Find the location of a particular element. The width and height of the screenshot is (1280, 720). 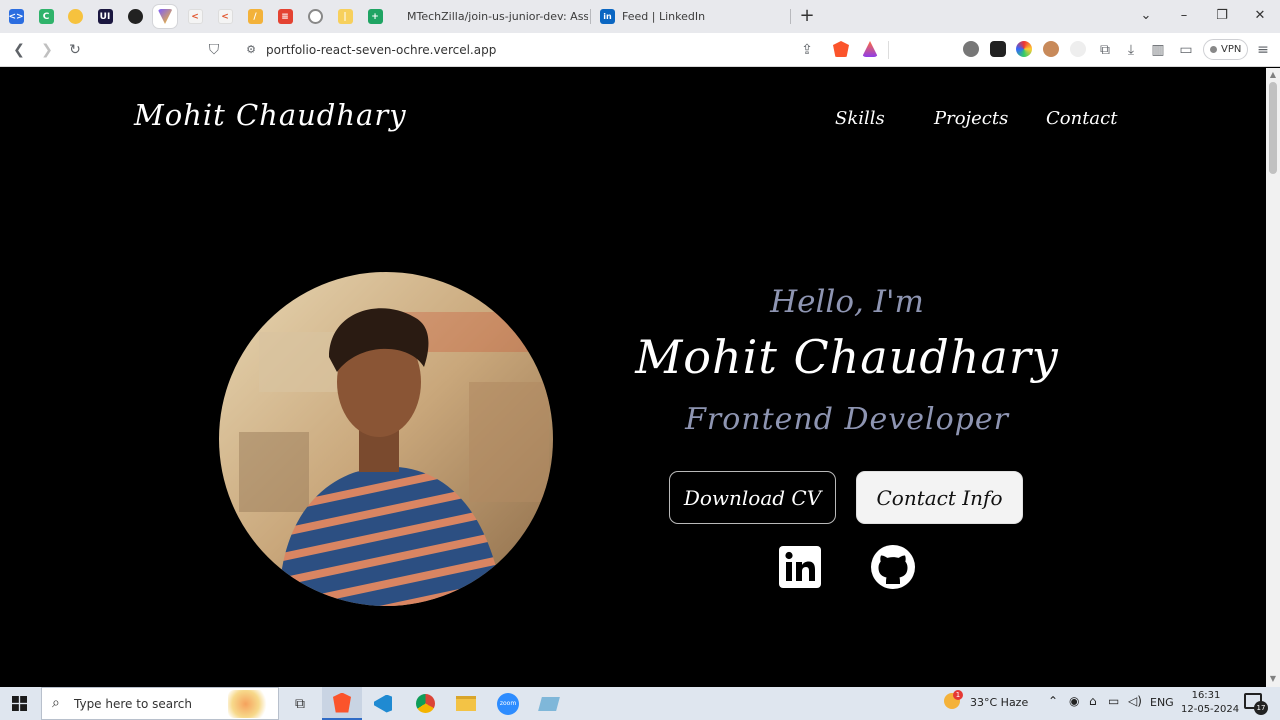

search-placeholder: Type here to search is located at coordinates (133, 703).